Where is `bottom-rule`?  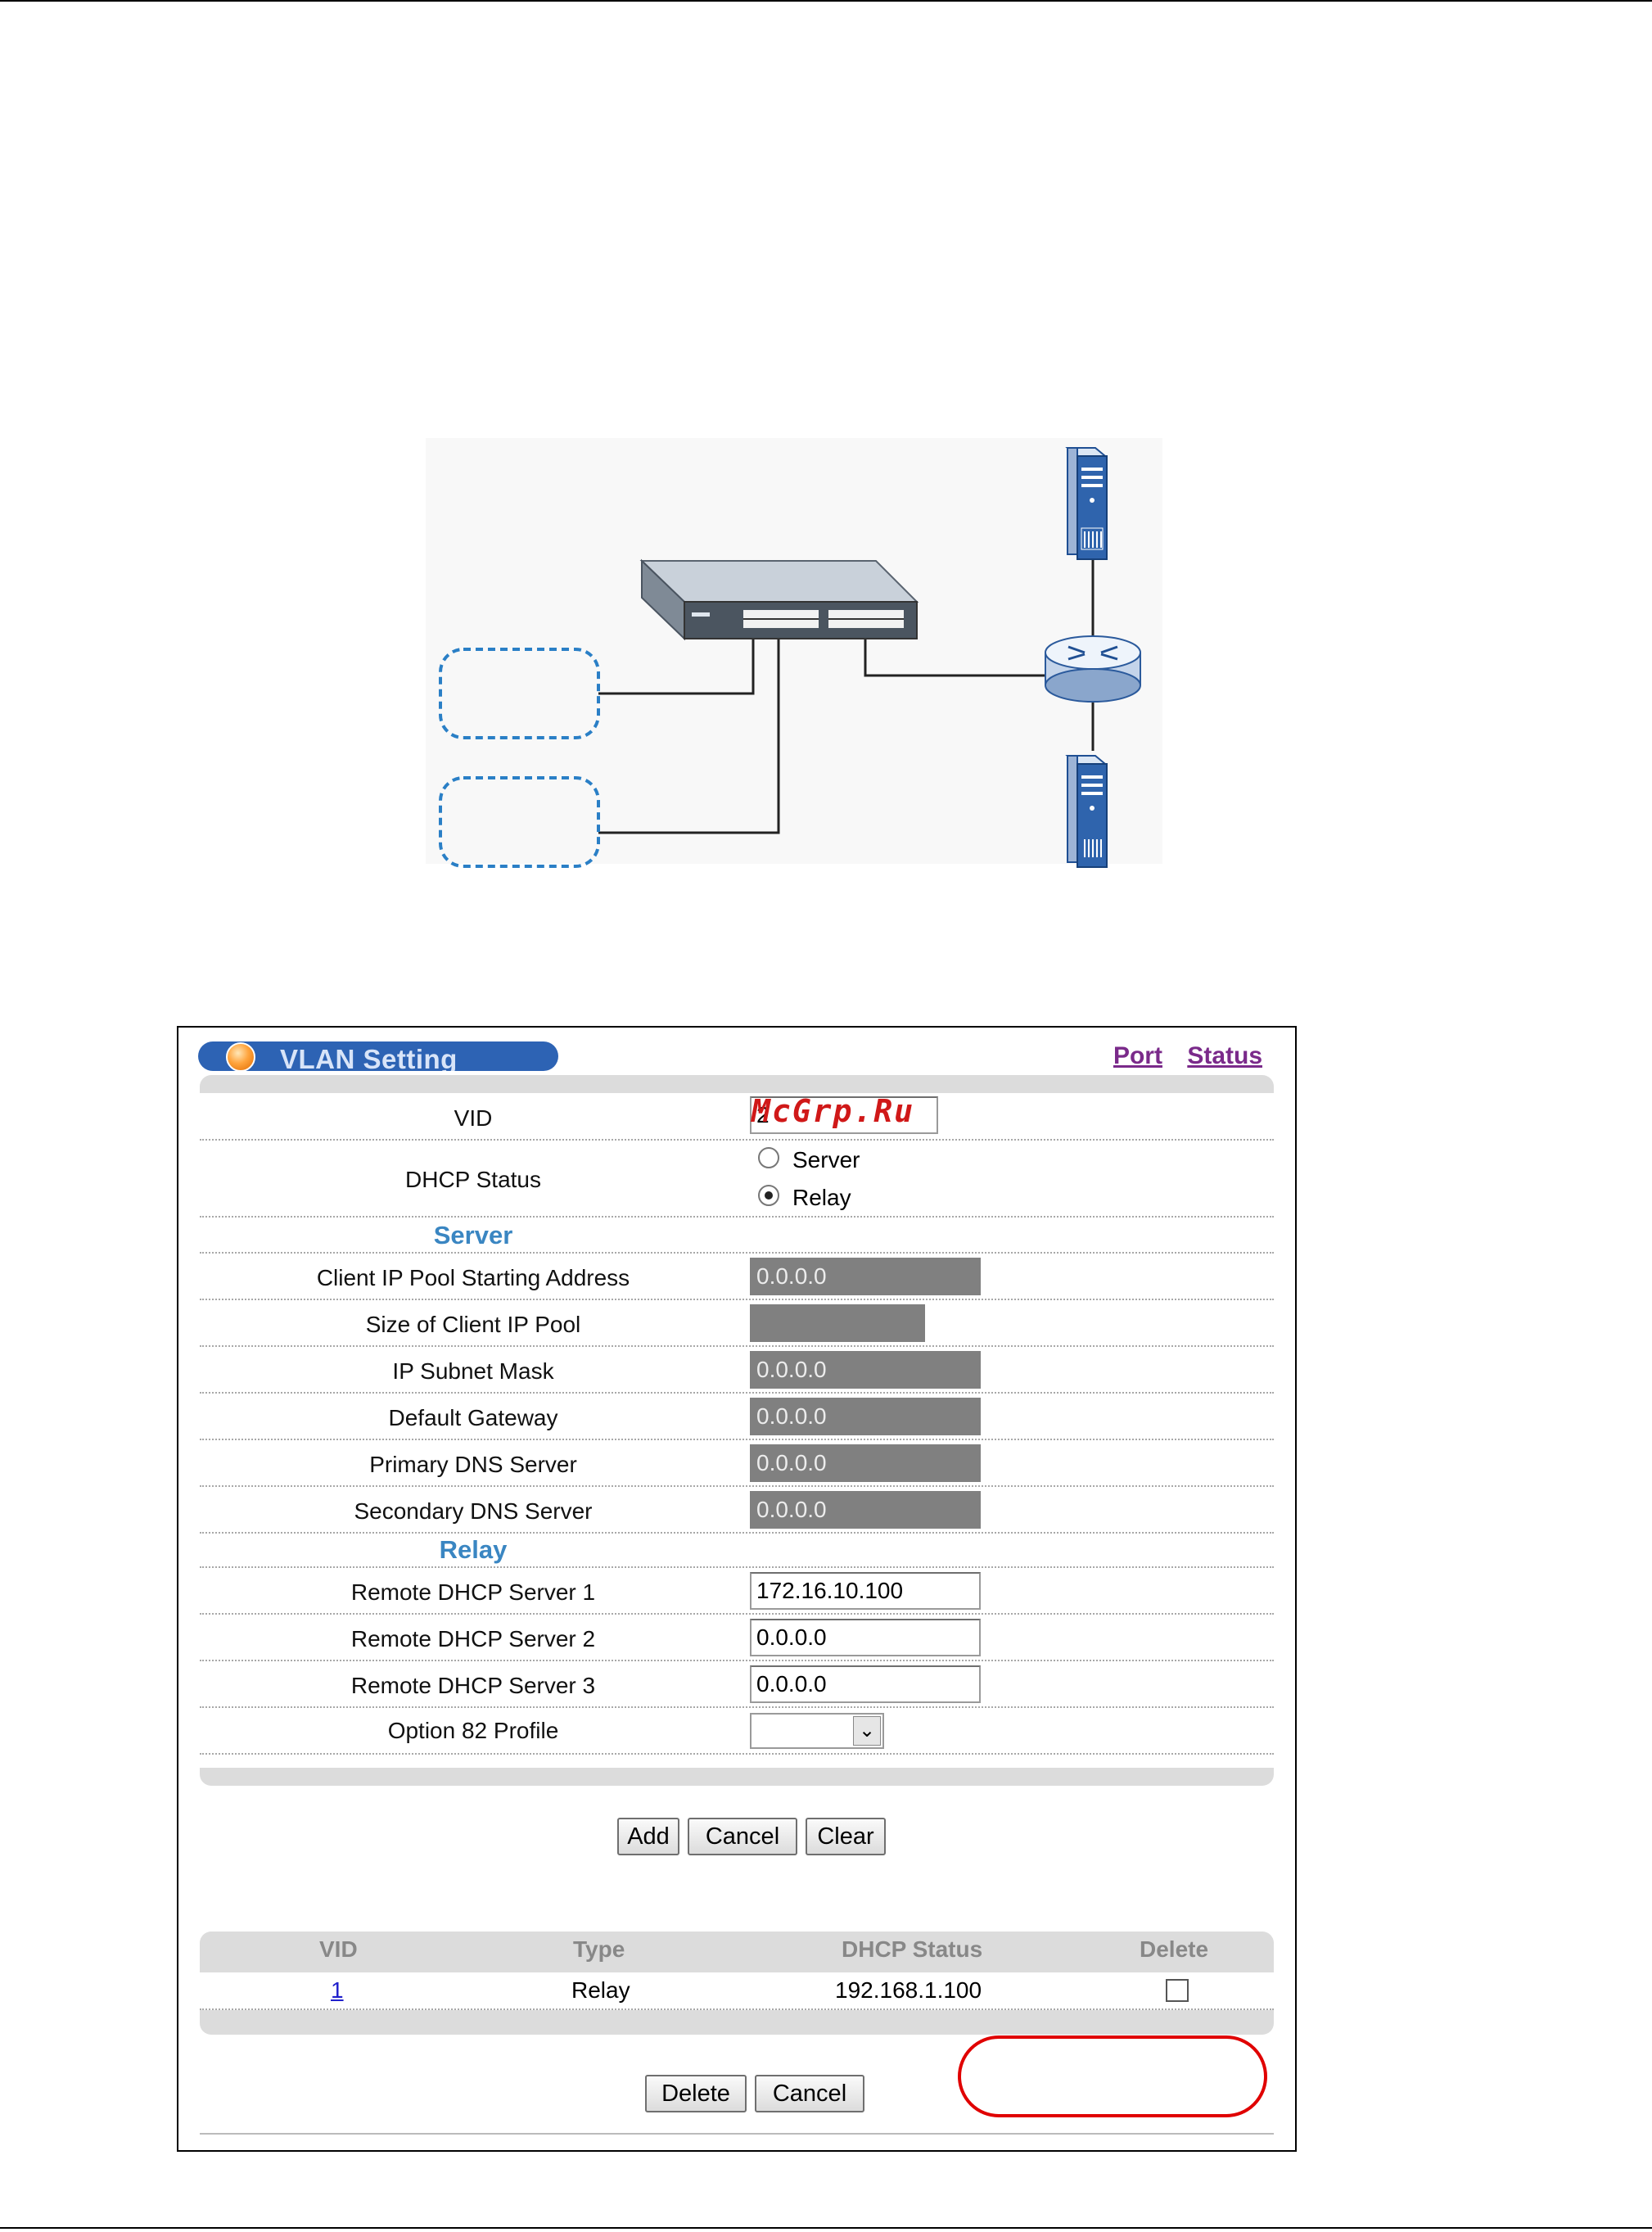
bottom-rule is located at coordinates (826, 2228).